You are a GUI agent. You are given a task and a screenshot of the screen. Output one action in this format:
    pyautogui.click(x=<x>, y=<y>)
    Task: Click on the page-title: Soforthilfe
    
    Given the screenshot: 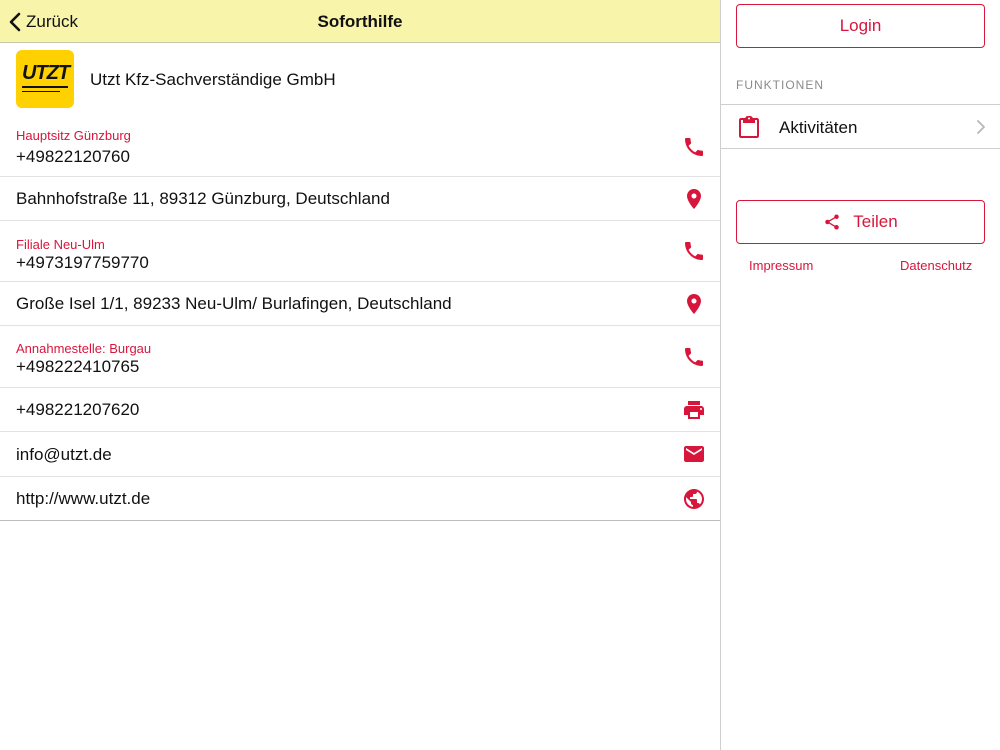 What is the action you would take?
    pyautogui.click(x=360, y=21)
    